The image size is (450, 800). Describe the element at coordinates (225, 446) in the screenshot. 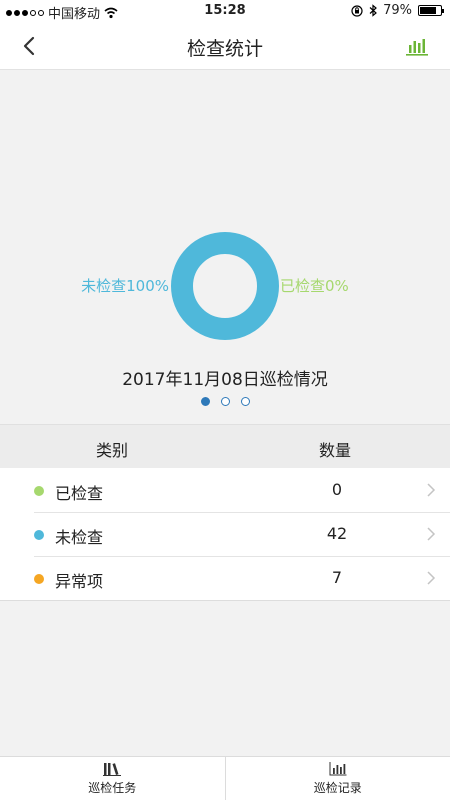

I see `table-header: 类别 数量` at that location.